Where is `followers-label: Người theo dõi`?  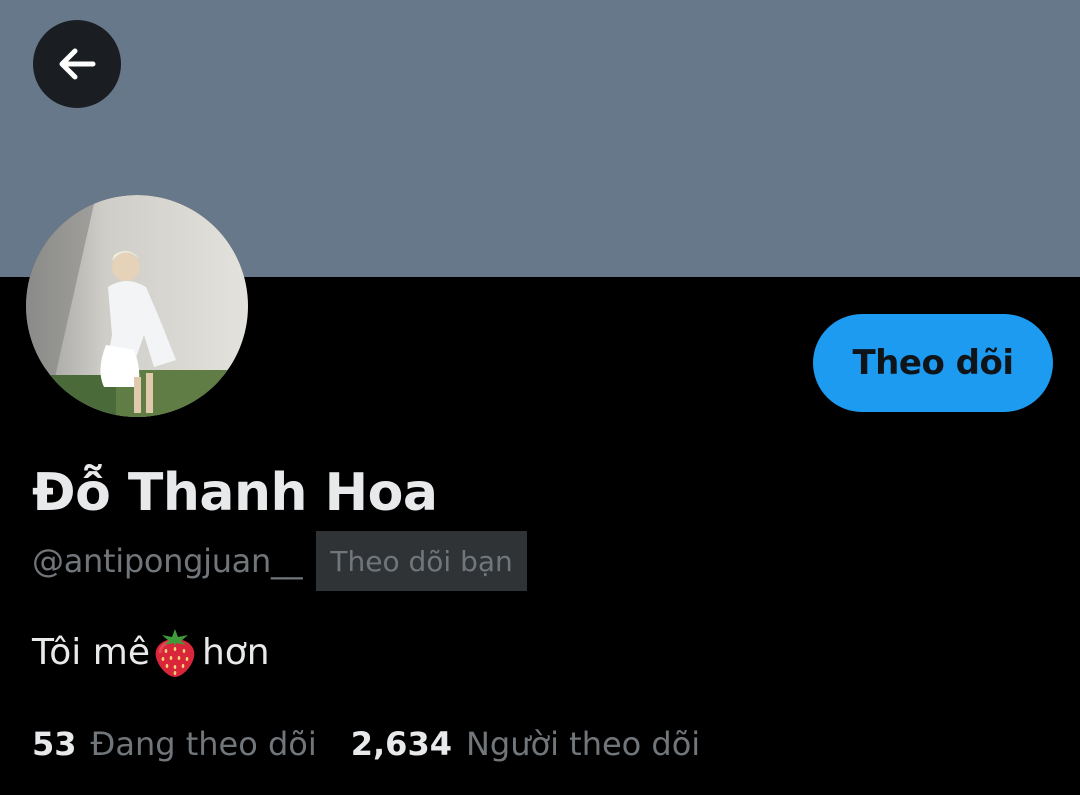 followers-label: Người theo dõi is located at coordinates (583, 744).